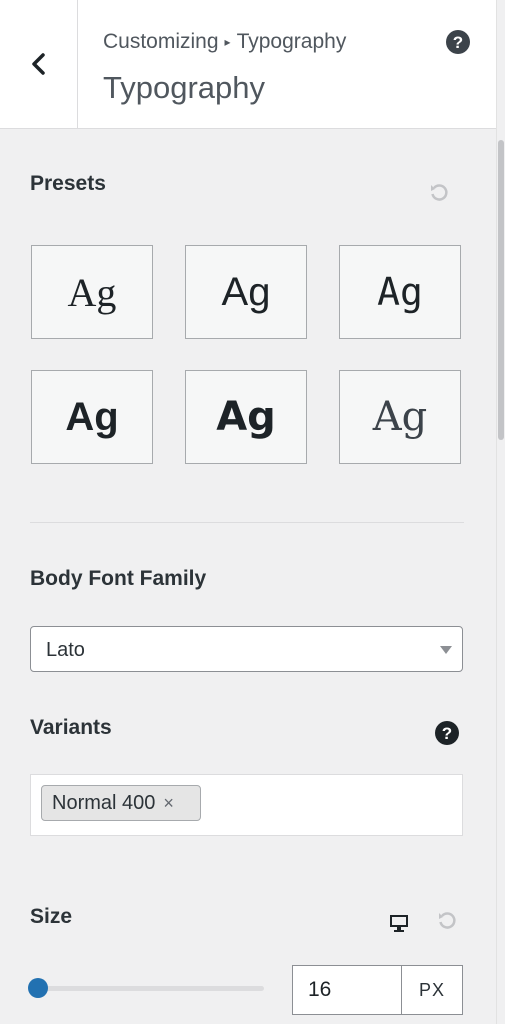  I want to click on desktop-icon, so click(399, 923).